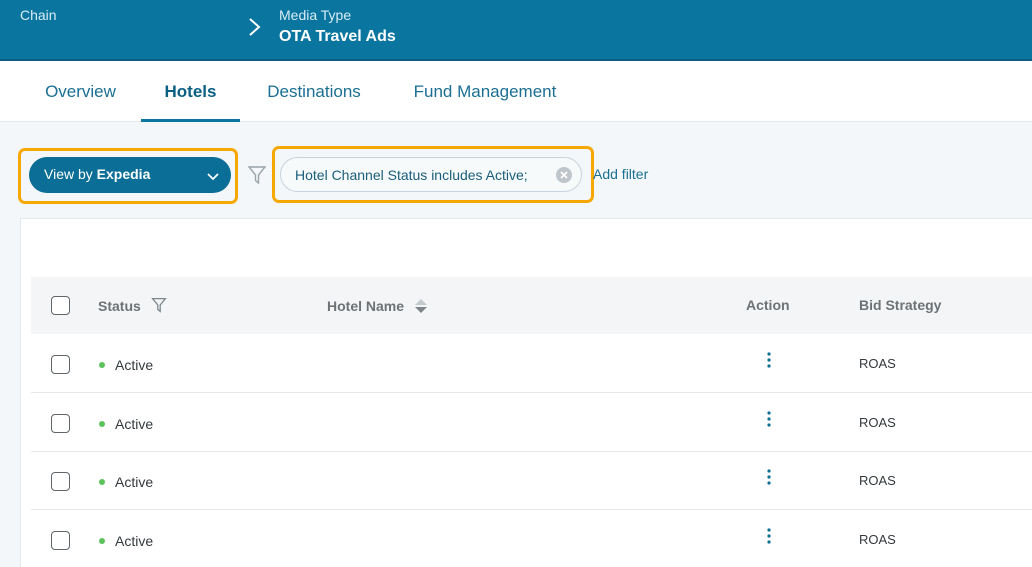  Describe the element at coordinates (564, 175) in the screenshot. I see `clear-icon` at that location.